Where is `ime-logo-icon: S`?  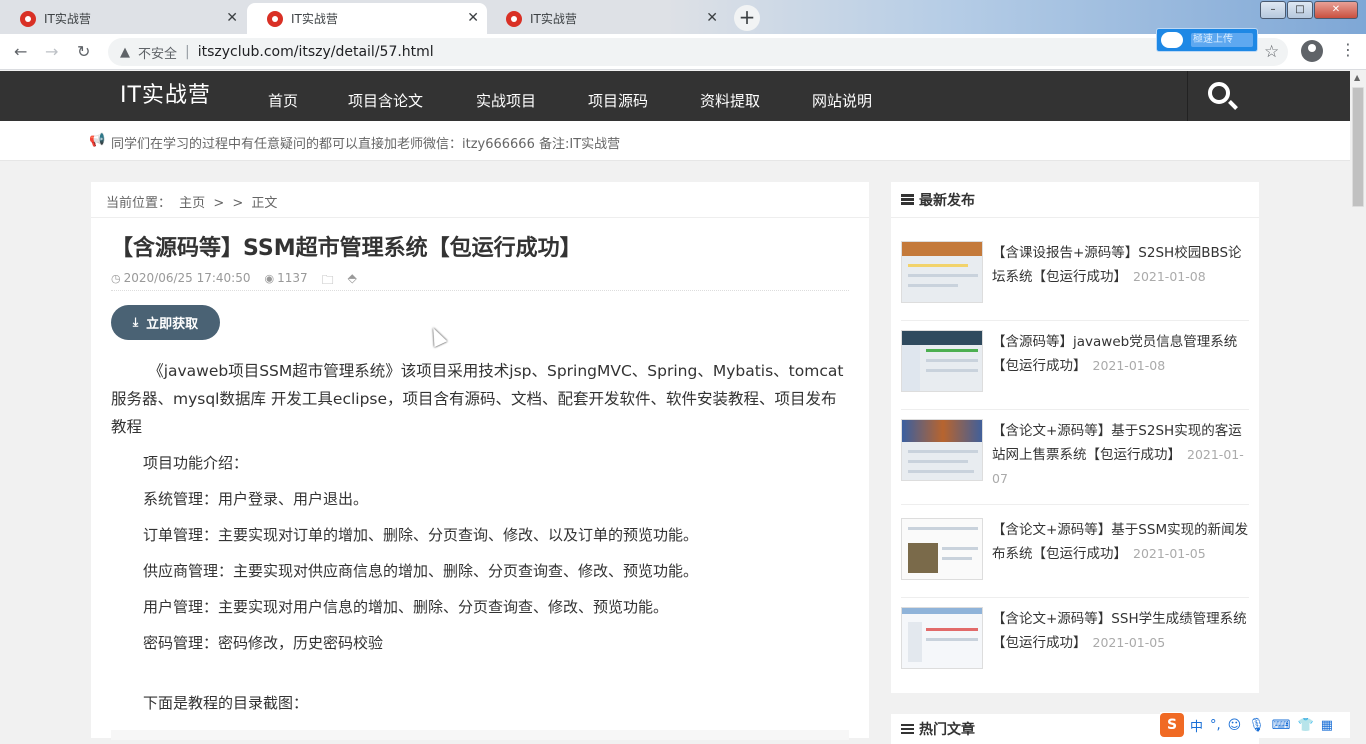 ime-logo-icon: S is located at coordinates (1172, 725).